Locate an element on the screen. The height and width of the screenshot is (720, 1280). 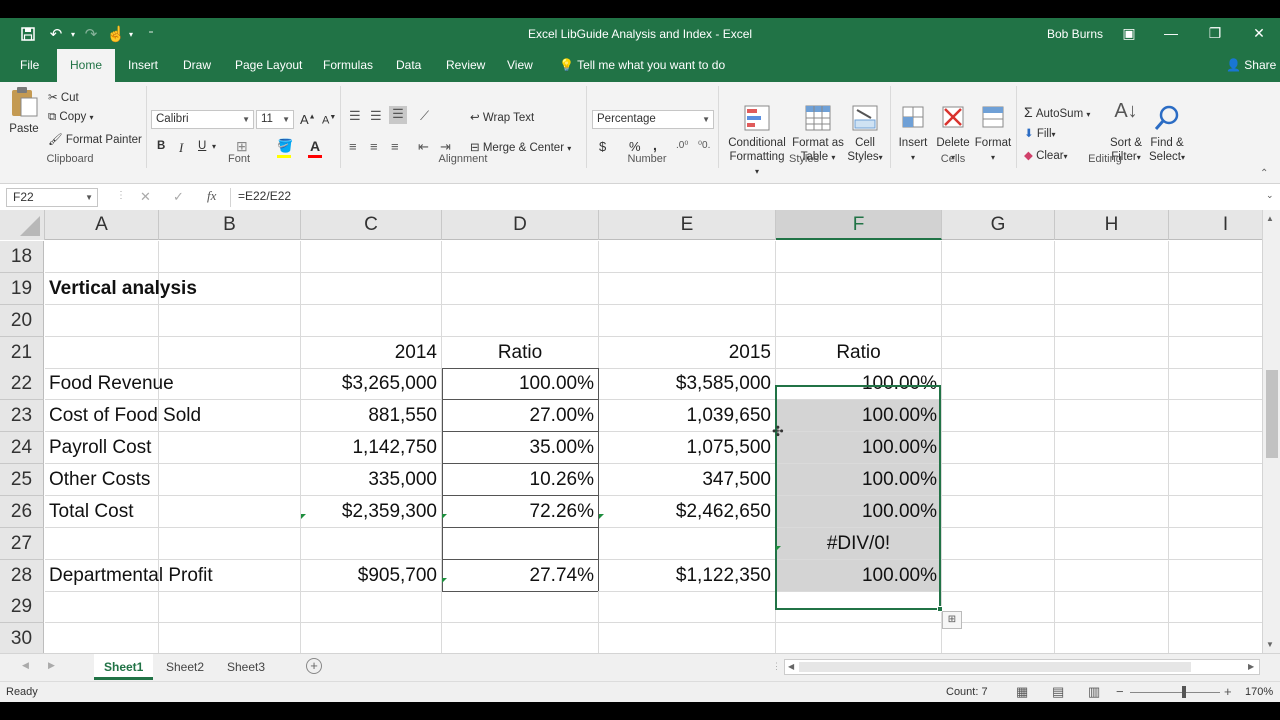
cell-a-19: Vertical analysis is located at coordinates (121, 288).